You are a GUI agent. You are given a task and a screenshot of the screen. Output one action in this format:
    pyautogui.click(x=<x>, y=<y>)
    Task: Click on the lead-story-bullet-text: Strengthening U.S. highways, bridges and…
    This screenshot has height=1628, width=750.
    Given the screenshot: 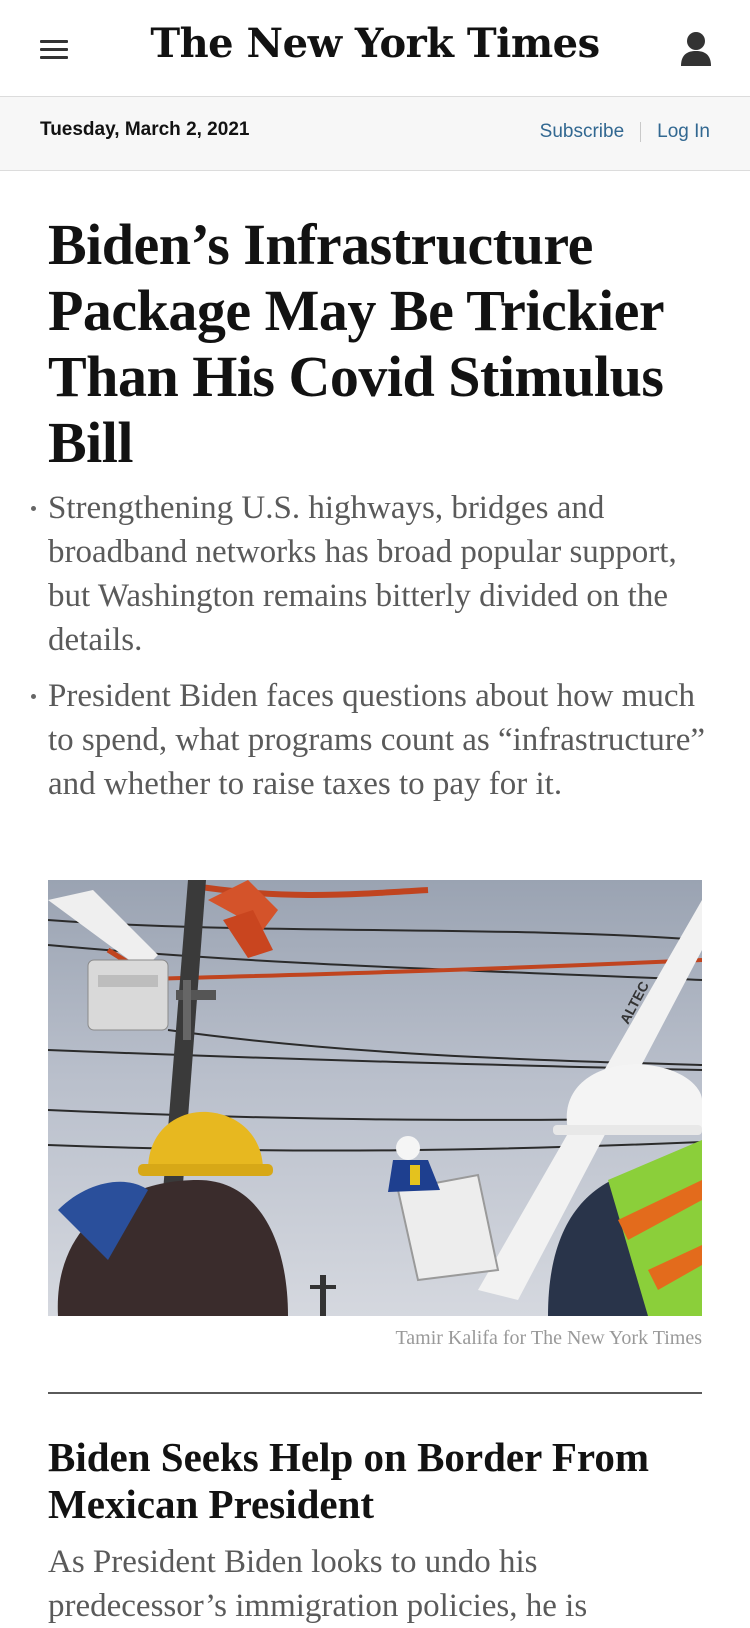 What is the action you would take?
    pyautogui.click(x=362, y=574)
    